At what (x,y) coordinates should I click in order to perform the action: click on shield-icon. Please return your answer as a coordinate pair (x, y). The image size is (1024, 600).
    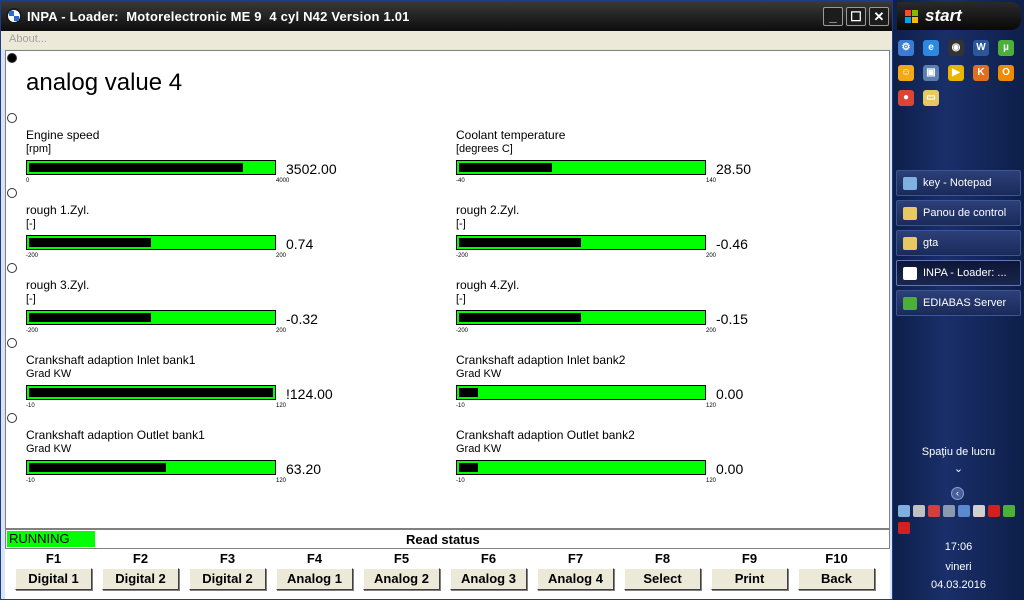
    Looking at the image, I should click on (904, 528).